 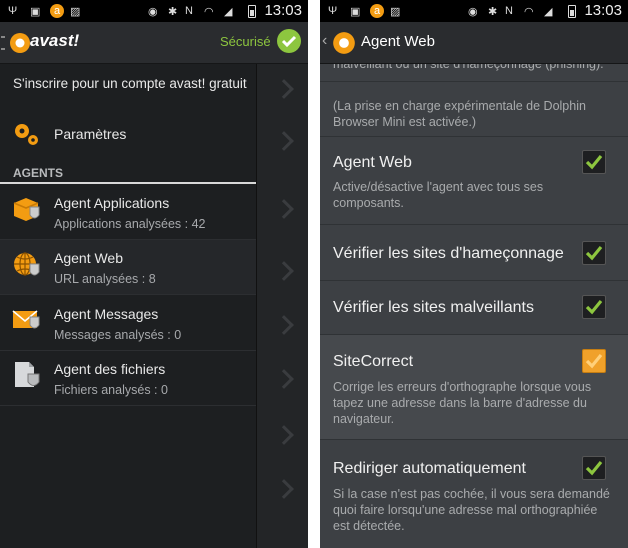 I want to click on malware-sites-checkbox, so click(x=594, y=307).